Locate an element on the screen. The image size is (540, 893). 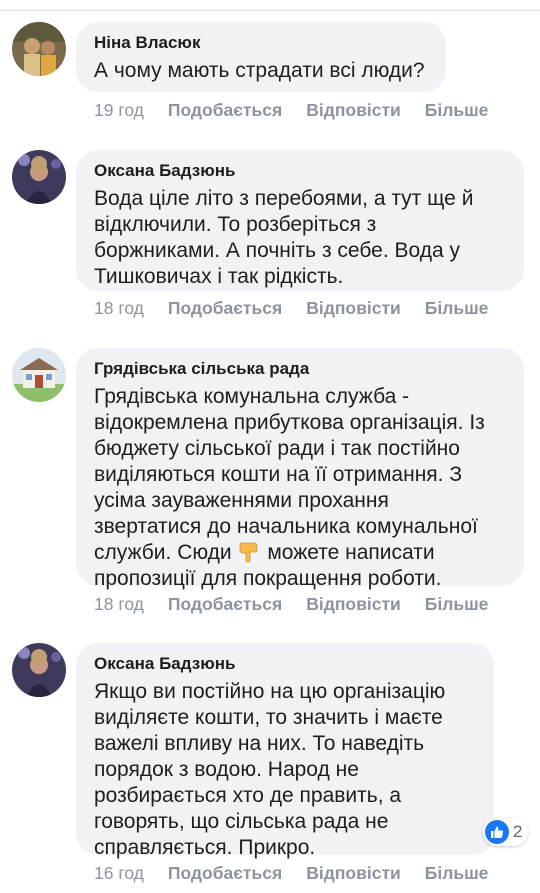
text-line: пропозиції для покращення роботи. is located at coordinates (268, 578).